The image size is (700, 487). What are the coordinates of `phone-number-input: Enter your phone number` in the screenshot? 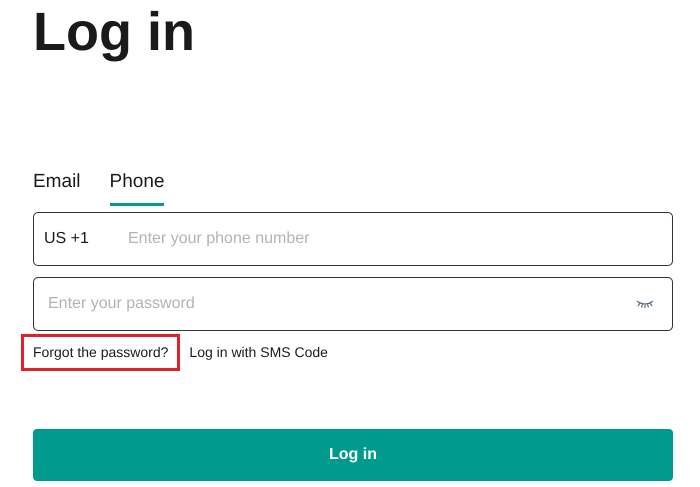 It's located at (395, 238).